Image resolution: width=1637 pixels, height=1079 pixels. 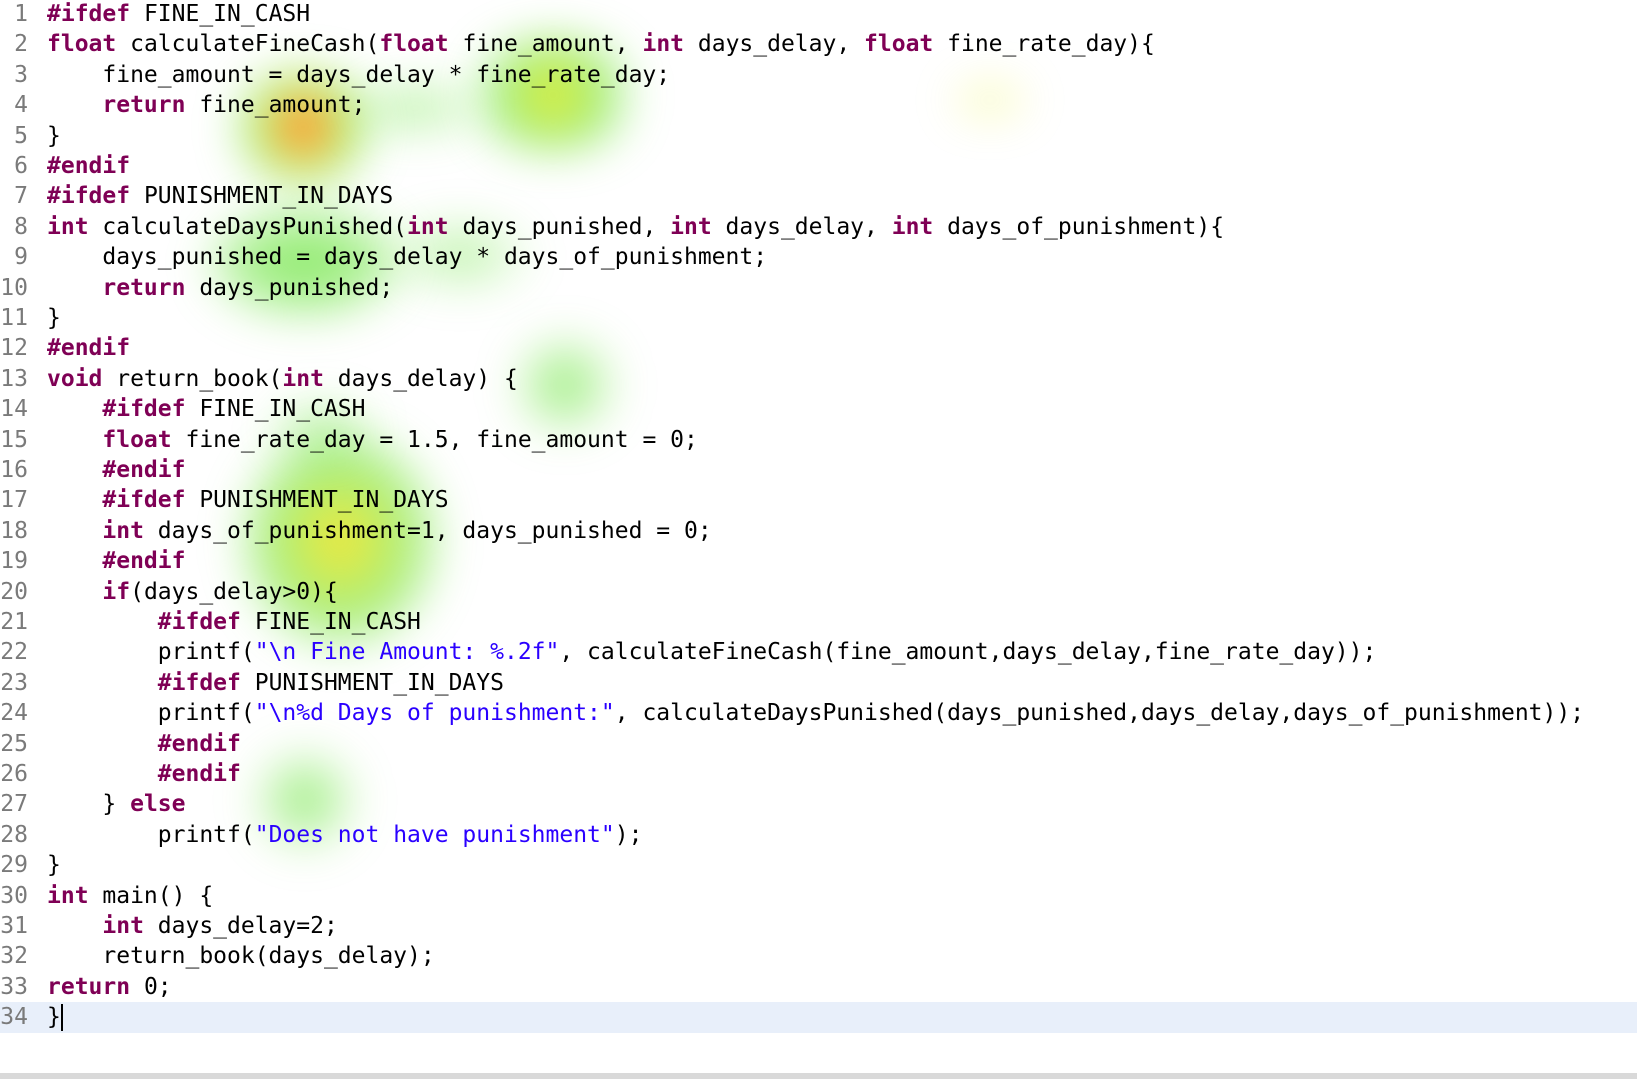 What do you see at coordinates (818, 470) in the screenshot?
I see `code-line: 16 #endif` at bounding box center [818, 470].